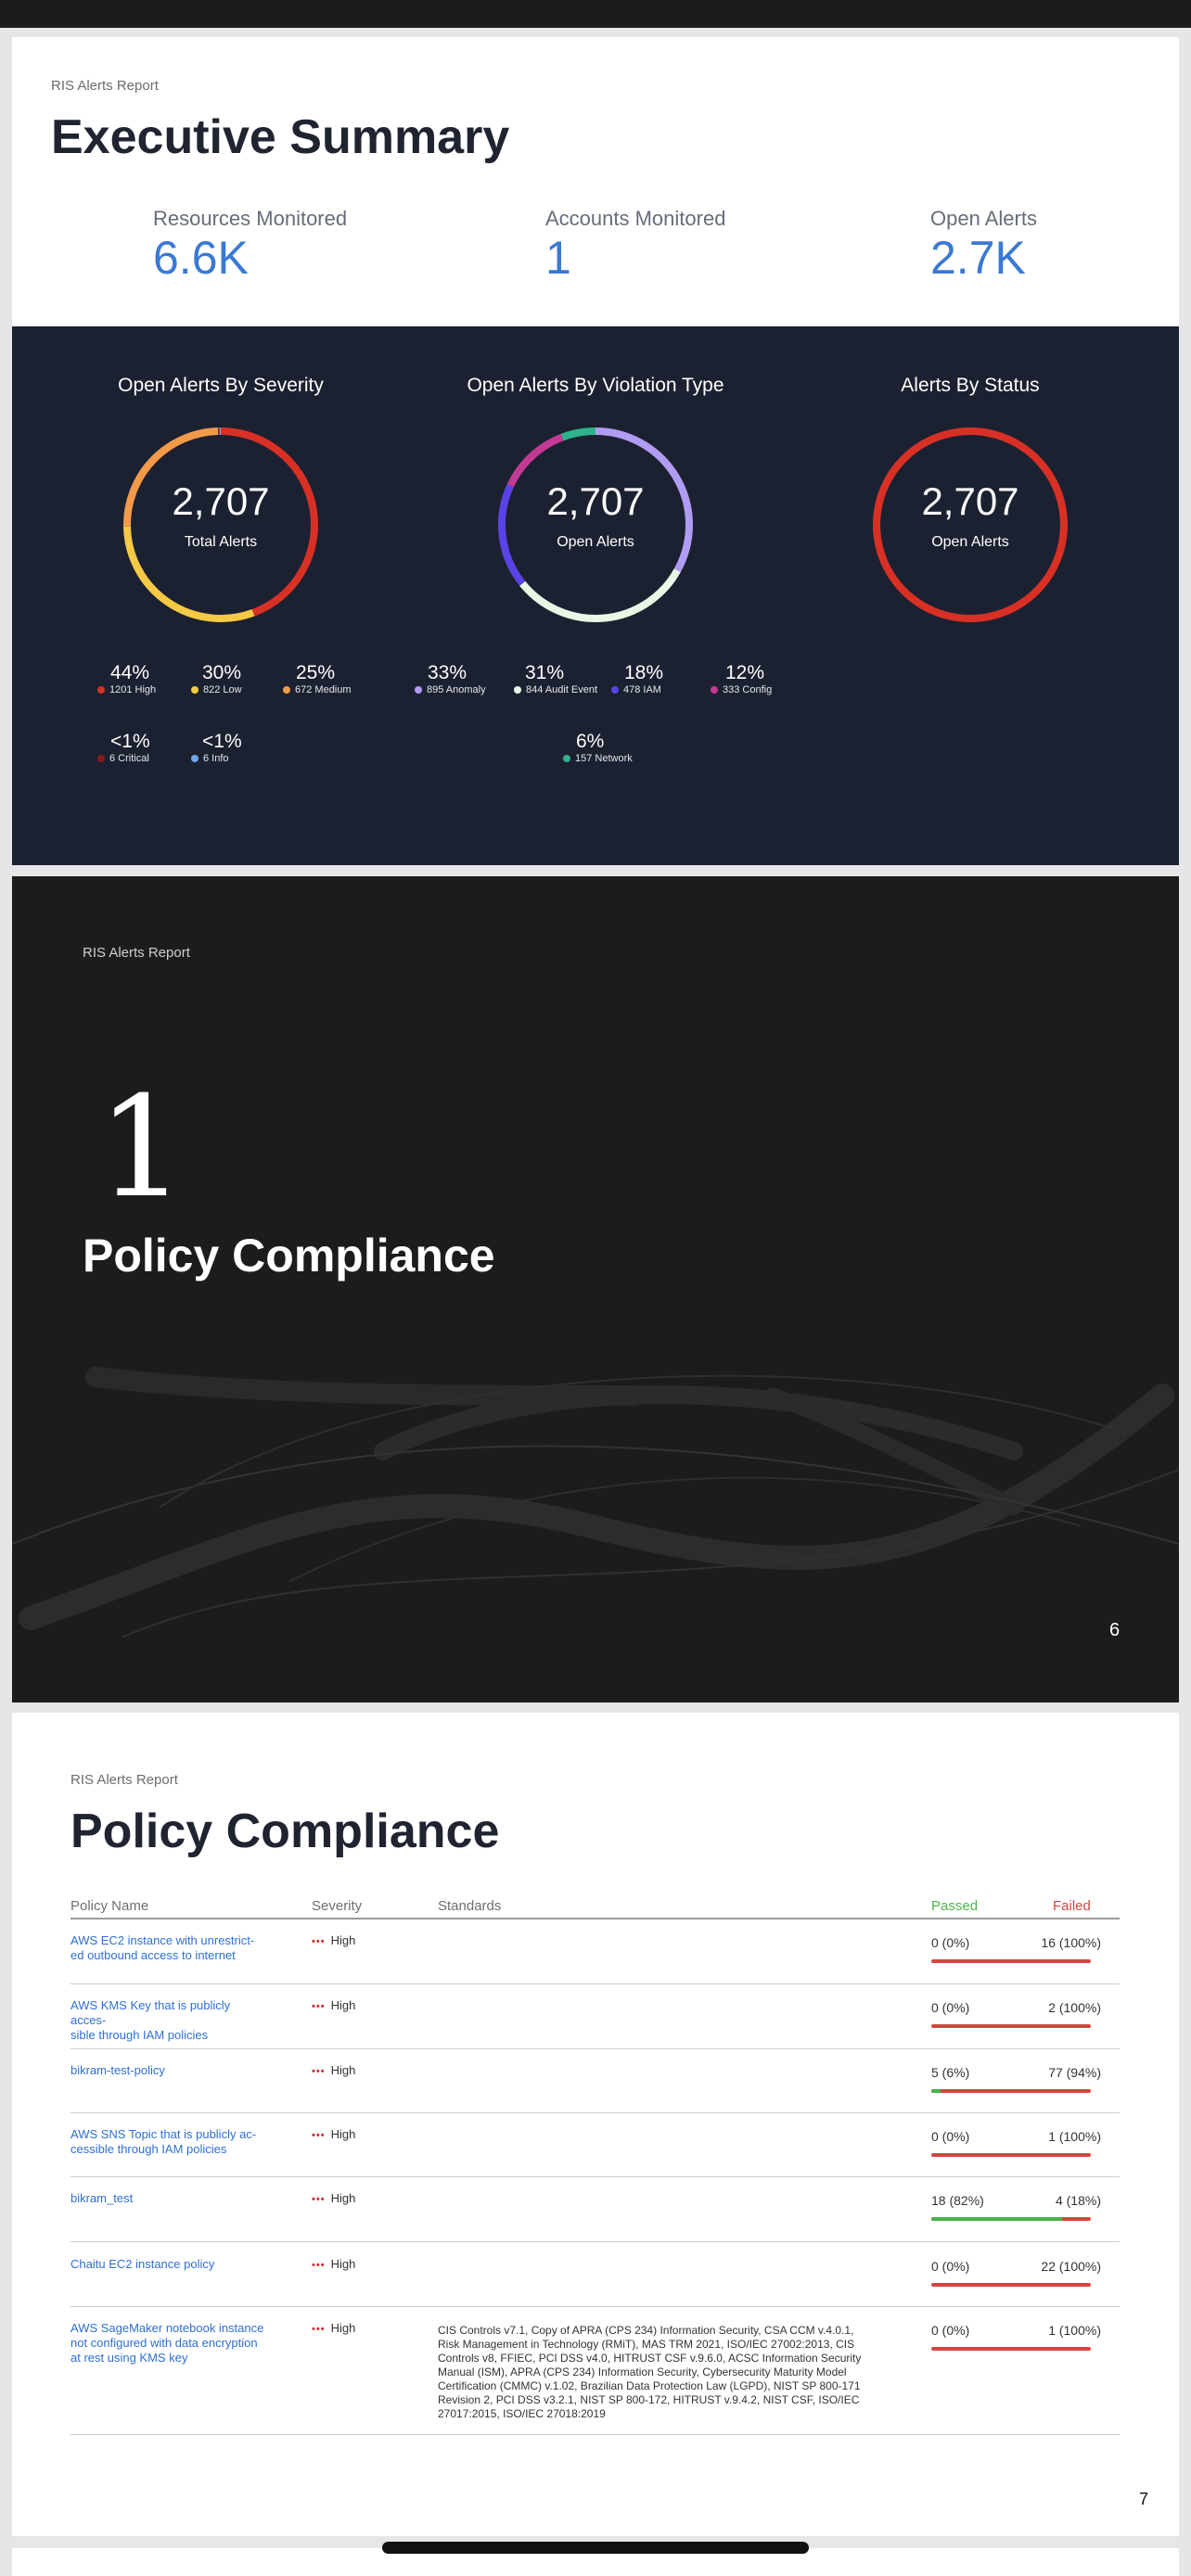 The image size is (1191, 2576). What do you see at coordinates (167, 2198) in the screenshot?
I see `policy-name-link: bikram_test` at bounding box center [167, 2198].